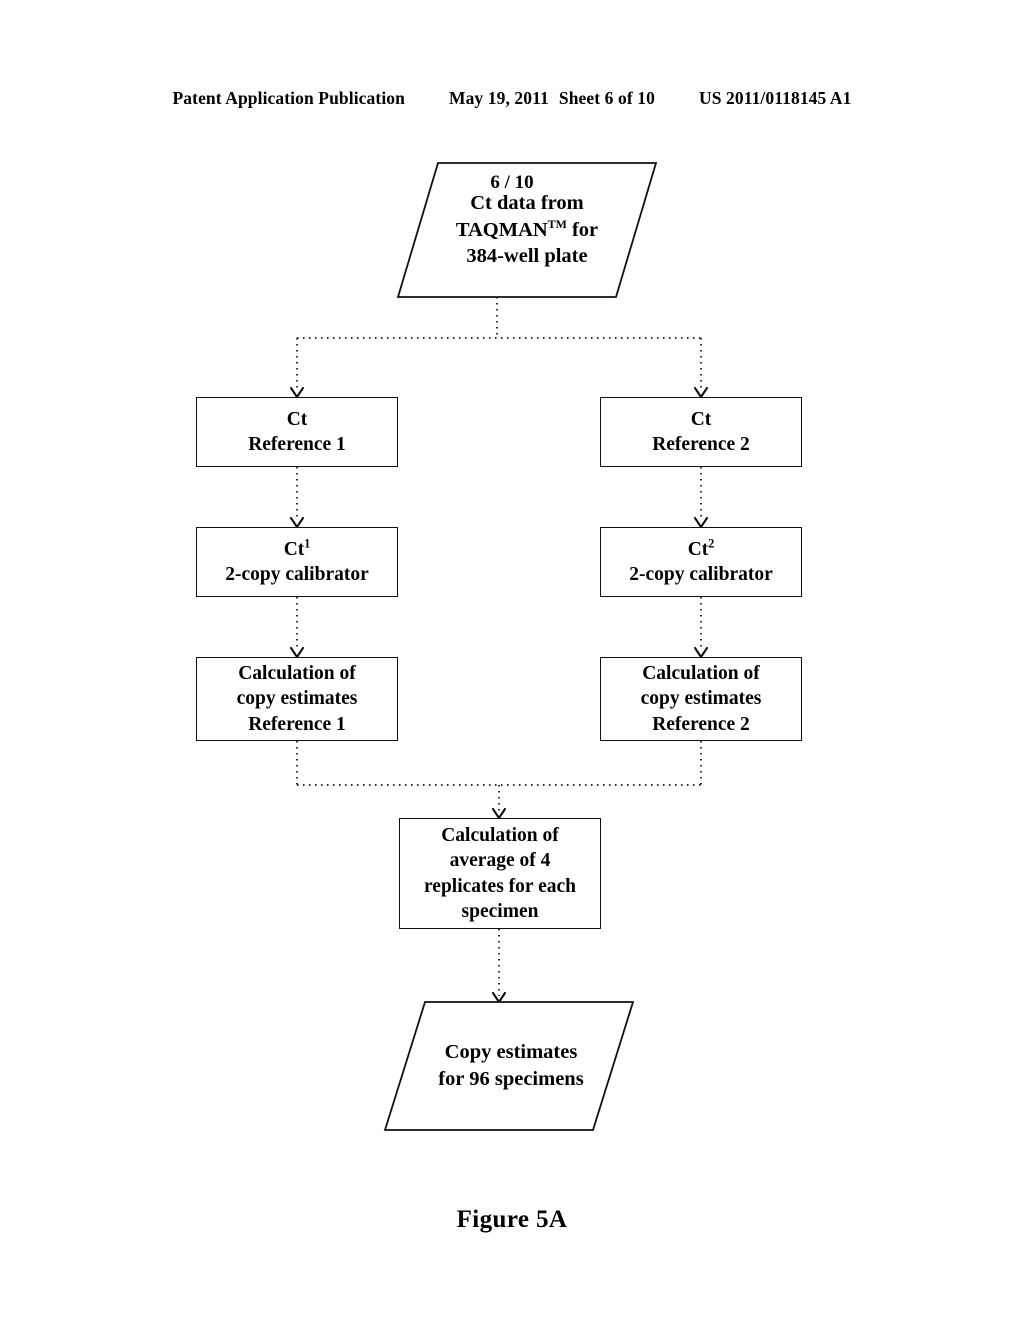 This screenshot has width=1024, height=1320. Describe the element at coordinates (527, 203) in the screenshot. I see `input-line-1: Ct data from` at that location.